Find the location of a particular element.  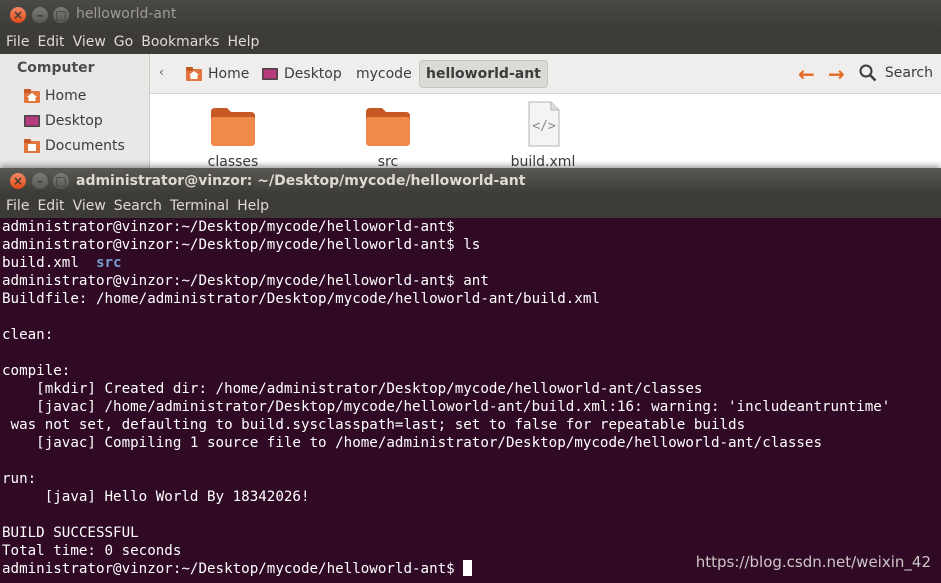

sidebar-item-home: Home is located at coordinates (55, 96).